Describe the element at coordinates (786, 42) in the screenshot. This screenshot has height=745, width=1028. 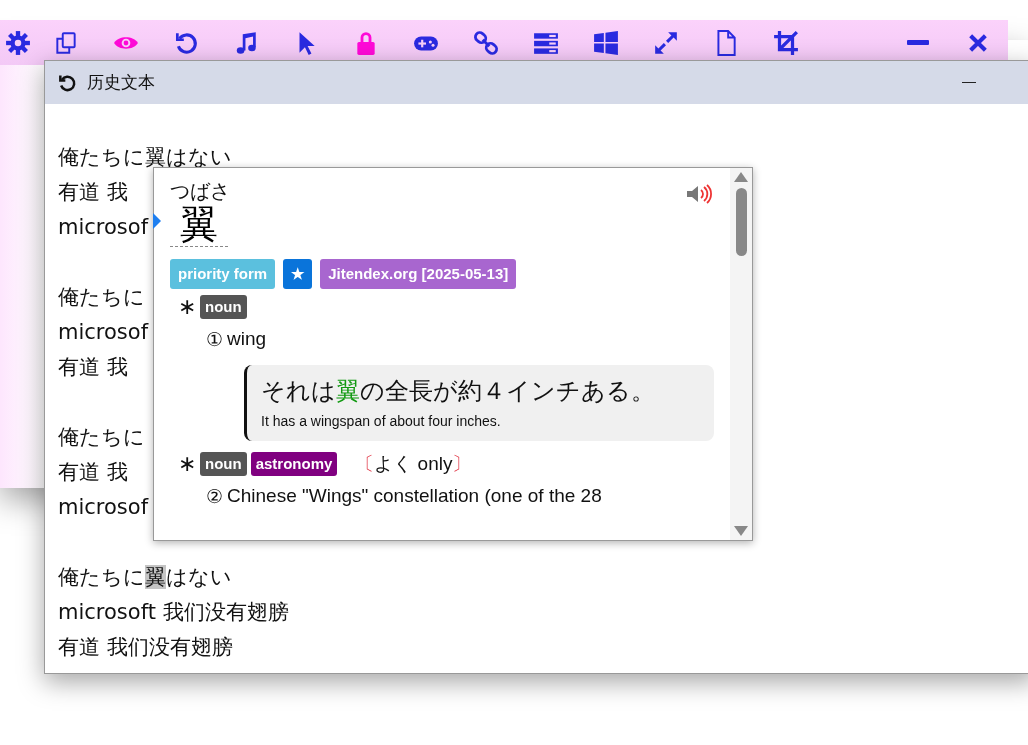
I see `crop-icon` at that location.